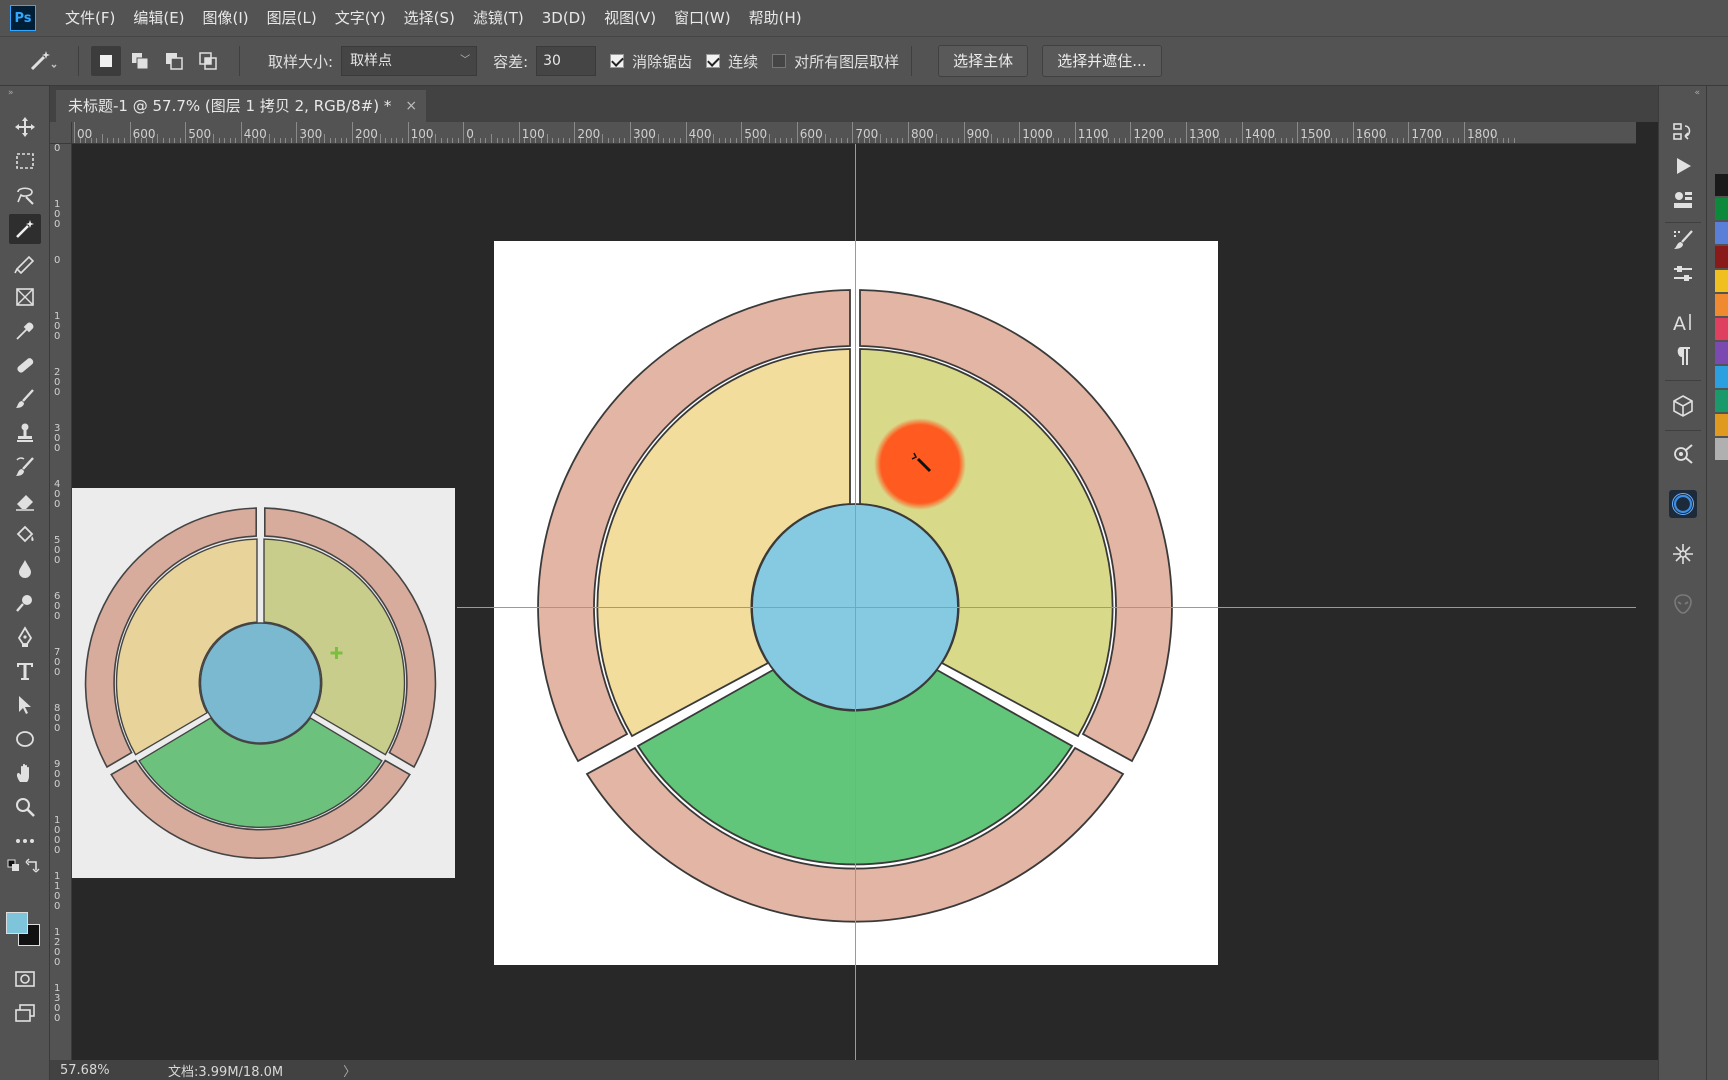 The image size is (1728, 1080). Describe the element at coordinates (25, 569) in the screenshot. I see `blur-tool` at that location.